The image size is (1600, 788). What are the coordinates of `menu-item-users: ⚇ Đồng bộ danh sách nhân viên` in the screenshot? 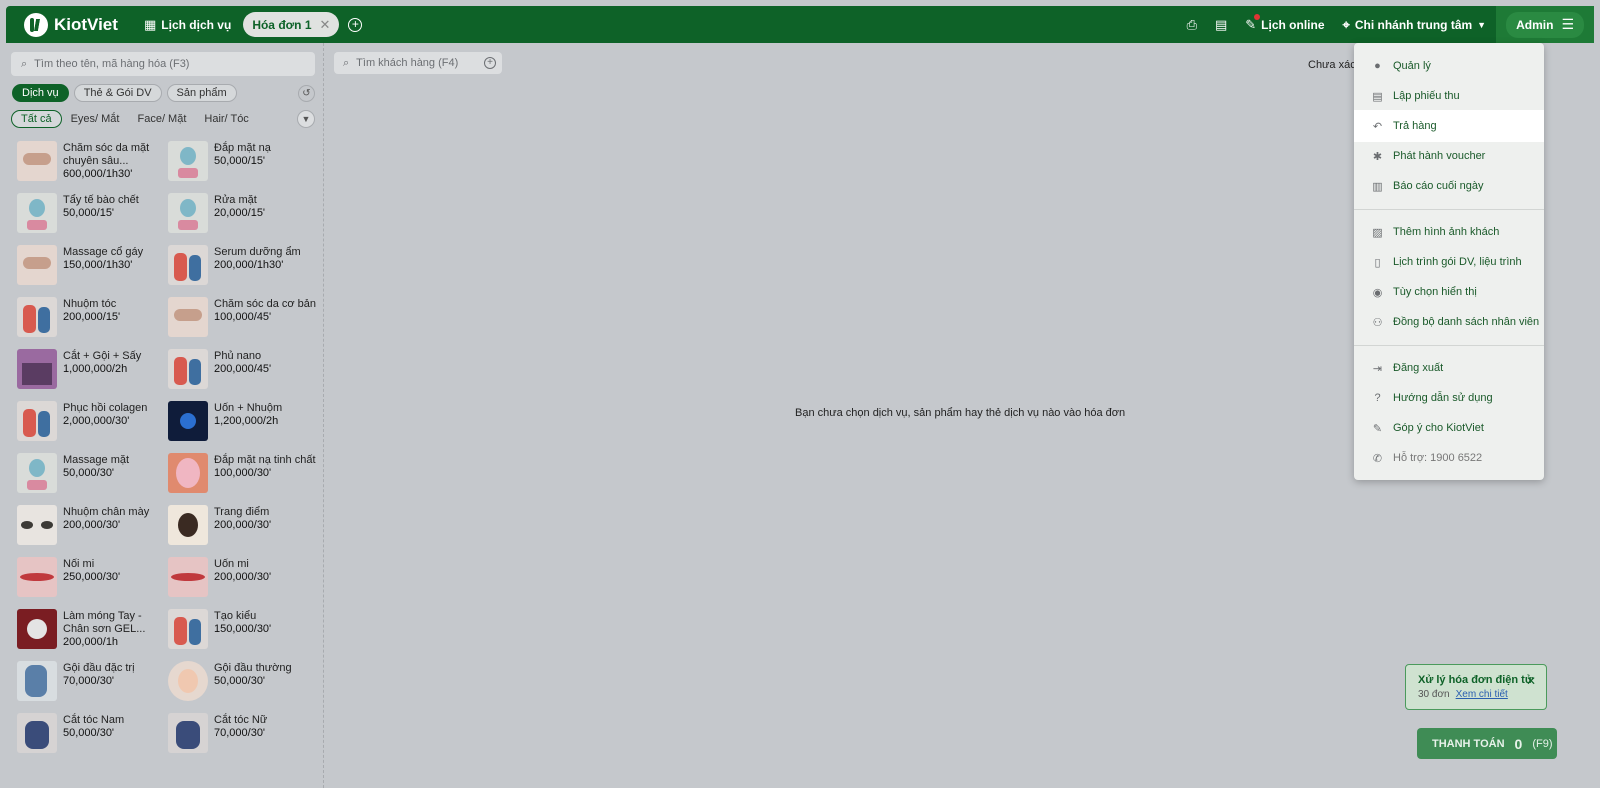 It's located at (1449, 322).